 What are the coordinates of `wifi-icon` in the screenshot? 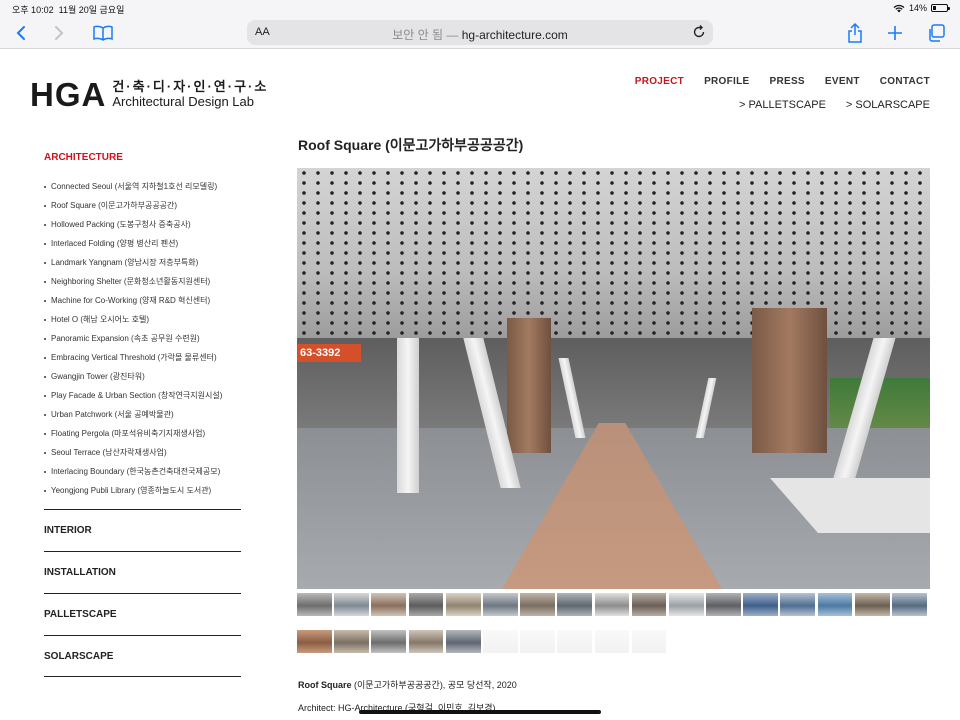 It's located at (899, 8).